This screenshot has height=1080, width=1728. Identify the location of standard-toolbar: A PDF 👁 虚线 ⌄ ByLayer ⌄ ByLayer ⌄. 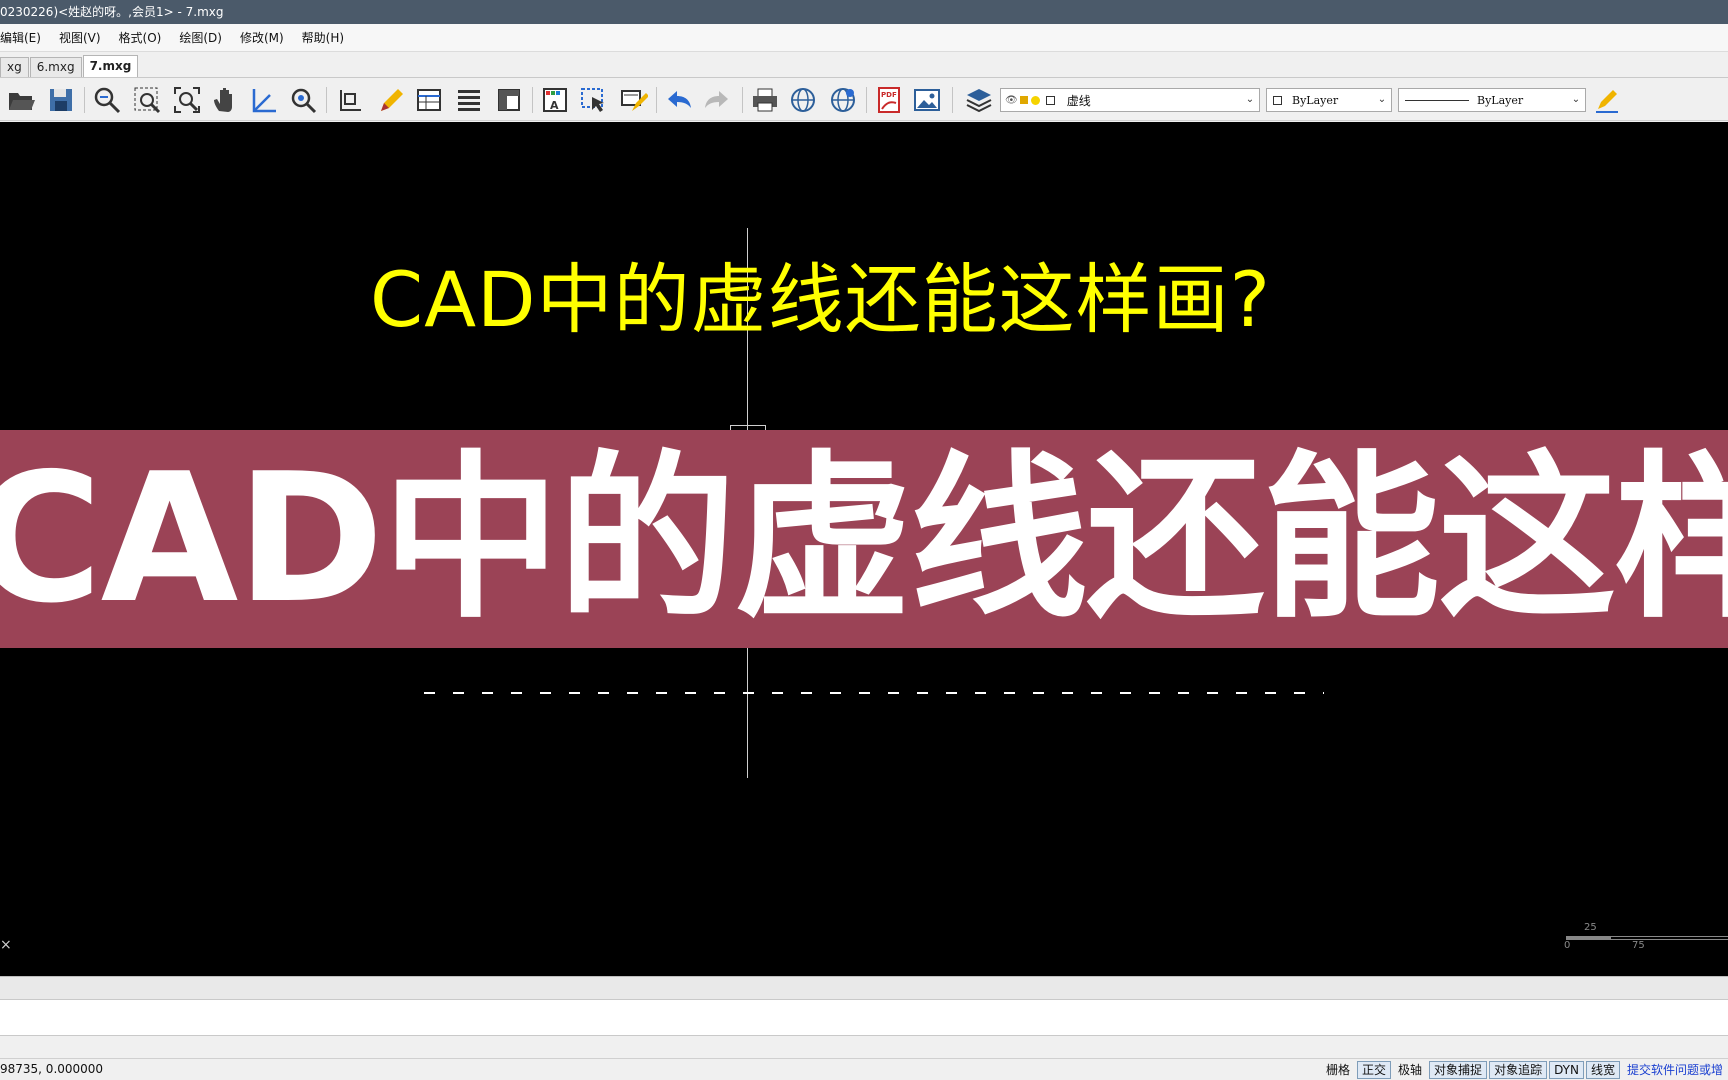
(864, 100).